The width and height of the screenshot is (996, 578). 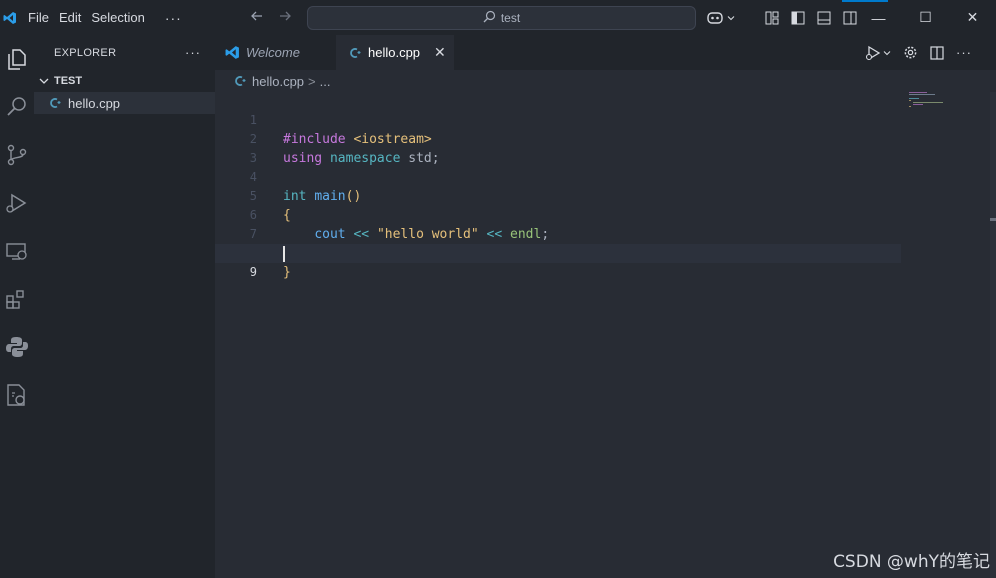 What do you see at coordinates (993, 335) in the screenshot?
I see `vertical-scrollbar` at bounding box center [993, 335].